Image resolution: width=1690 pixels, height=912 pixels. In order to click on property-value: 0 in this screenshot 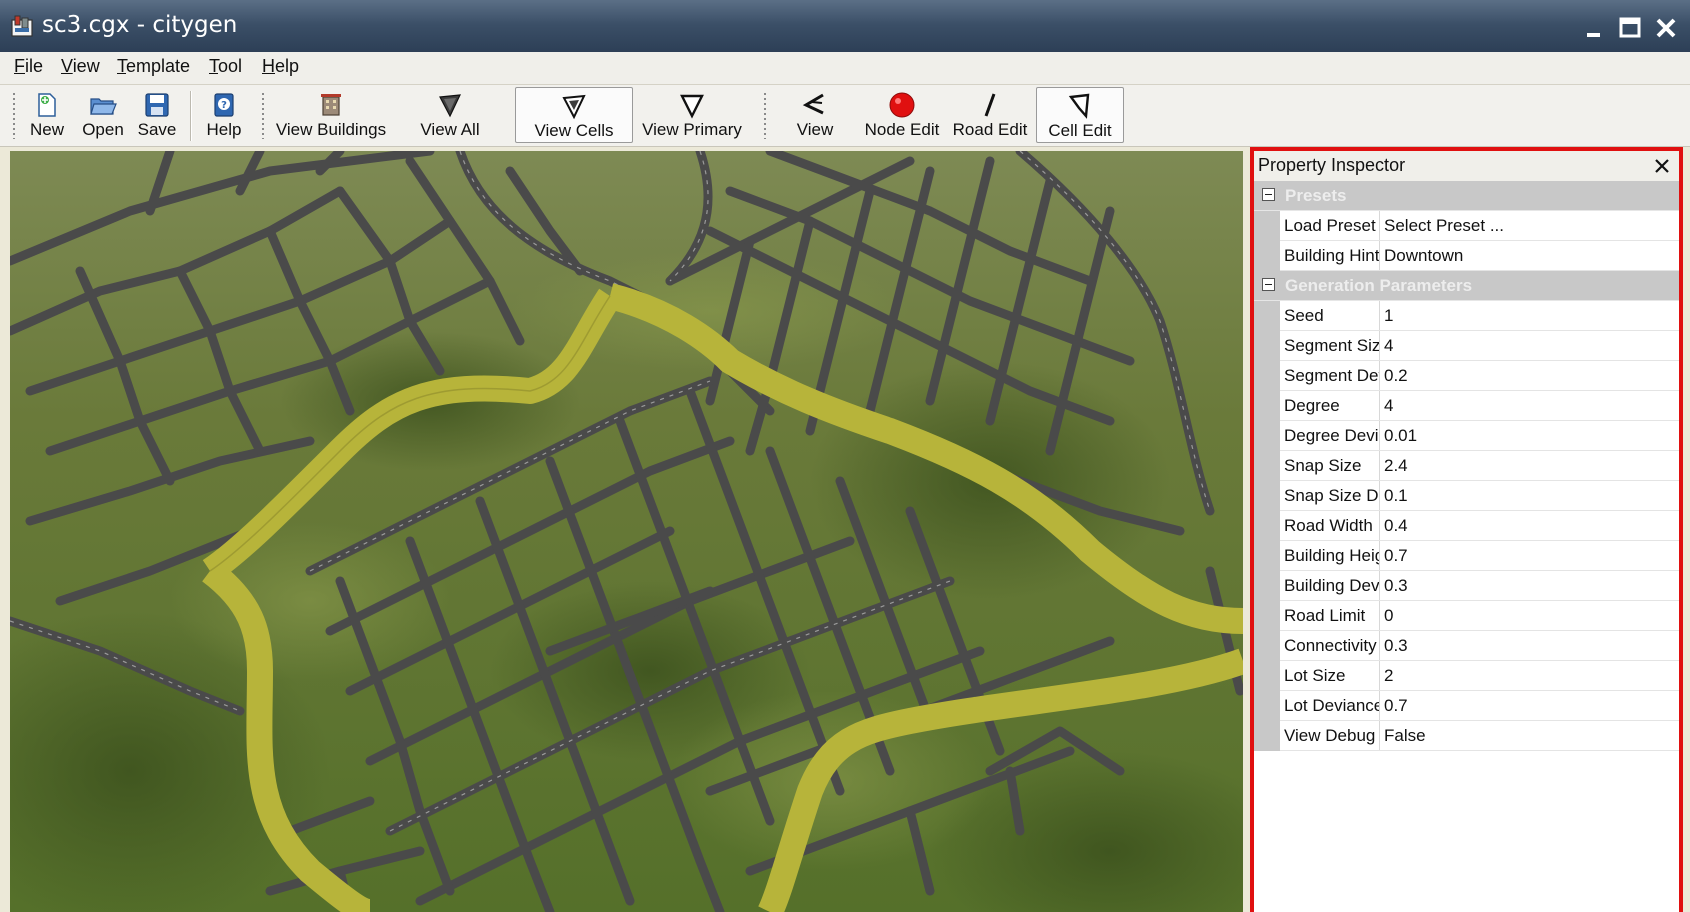, I will do `click(1529, 615)`.